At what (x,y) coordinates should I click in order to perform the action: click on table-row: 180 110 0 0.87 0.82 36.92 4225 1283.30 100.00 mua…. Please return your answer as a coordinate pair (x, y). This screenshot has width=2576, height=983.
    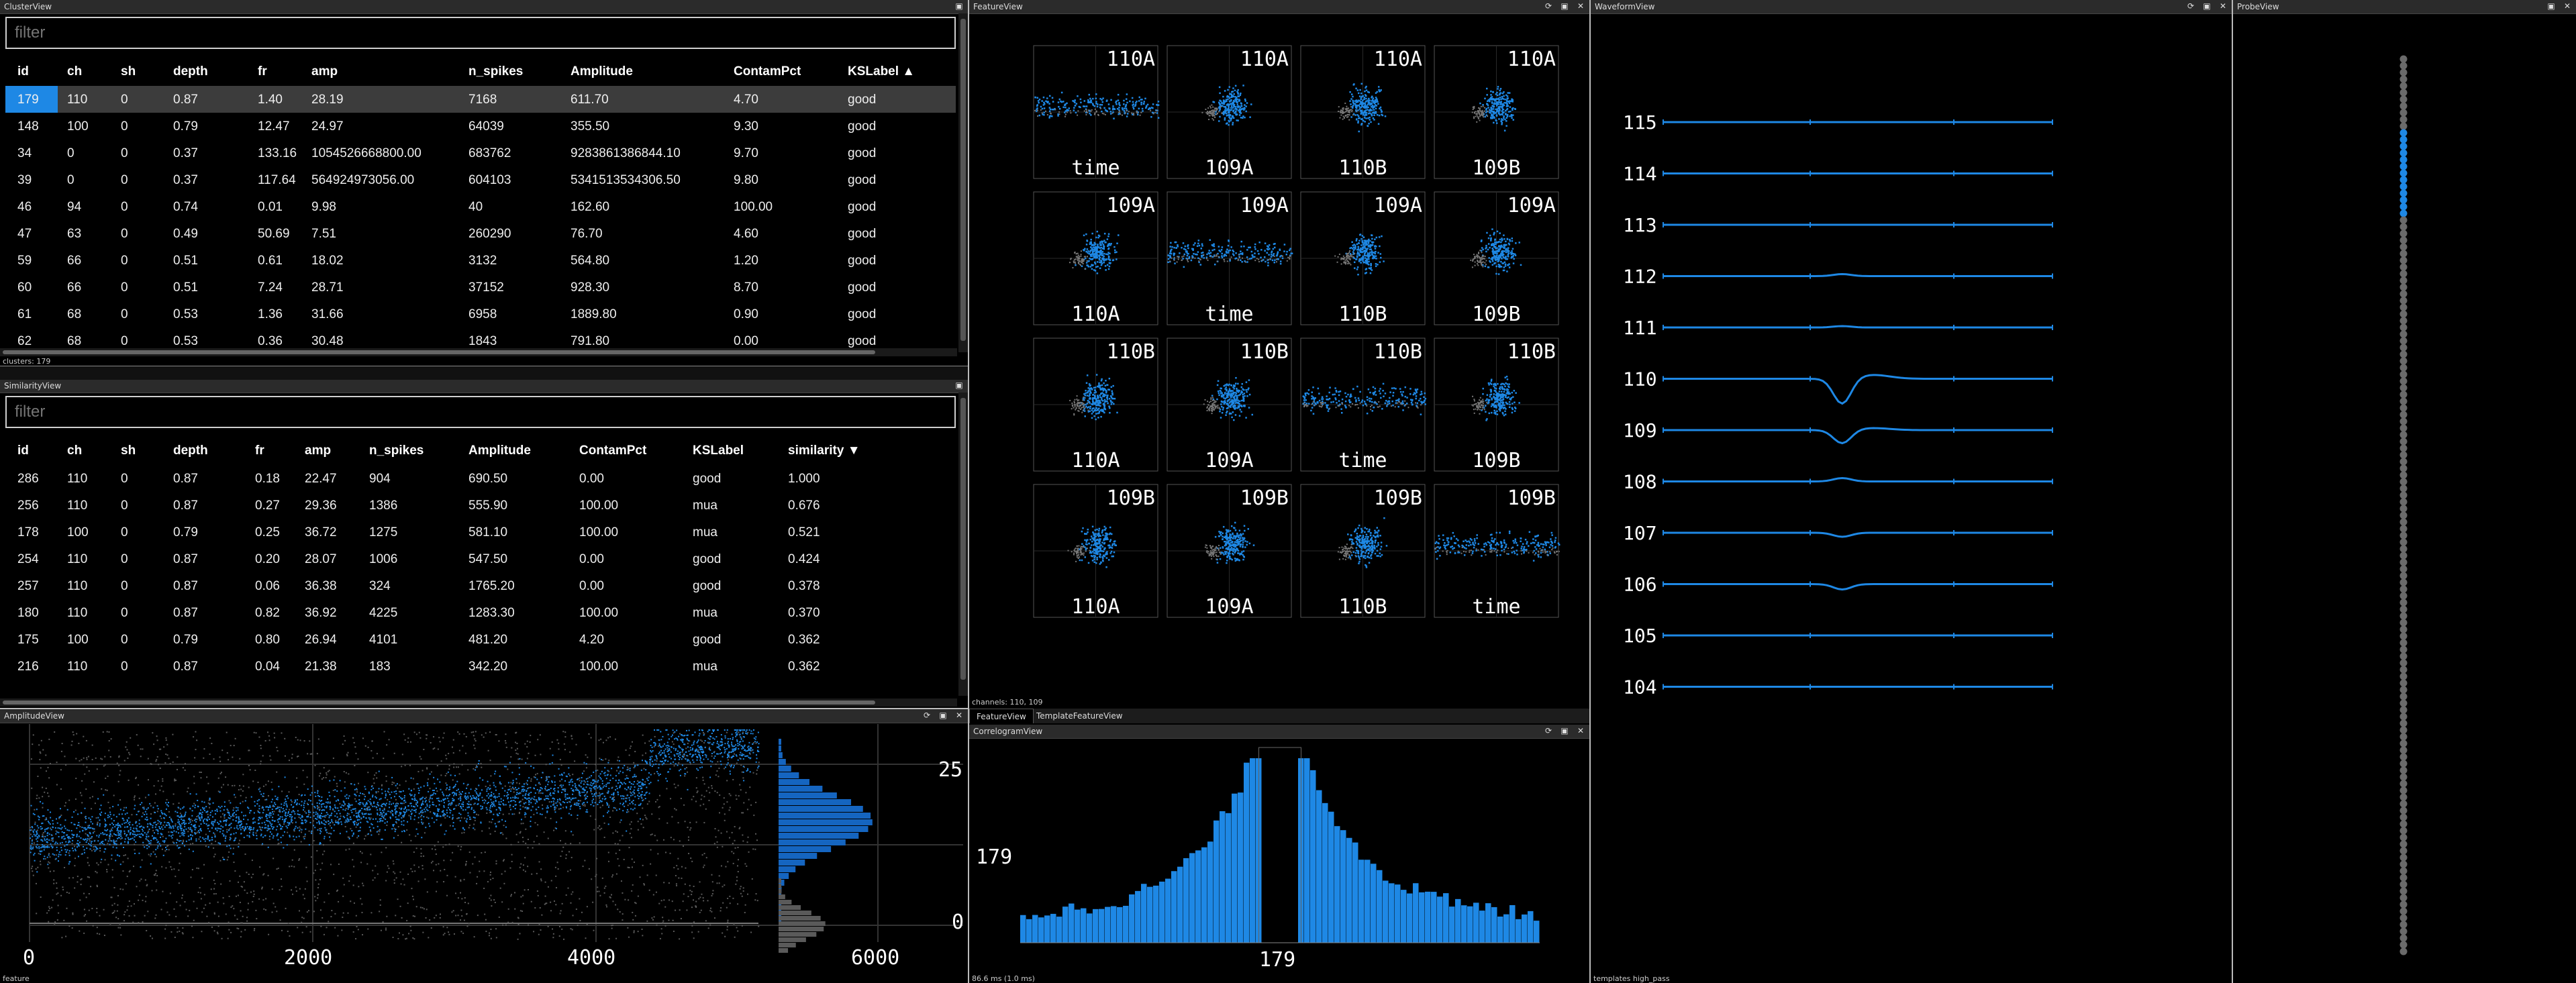
    Looking at the image, I should click on (480, 612).